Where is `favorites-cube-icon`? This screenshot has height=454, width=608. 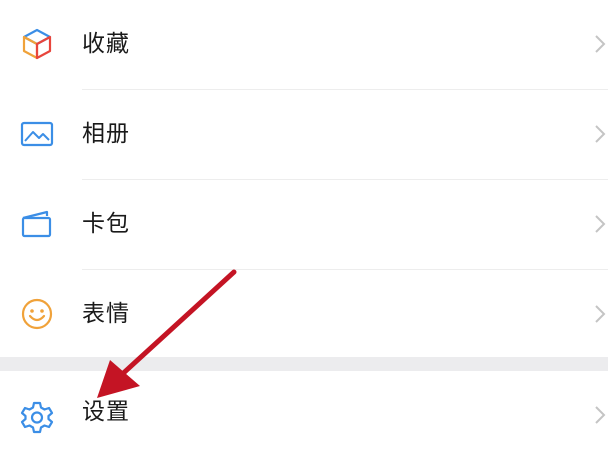 favorites-cube-icon is located at coordinates (37, 44).